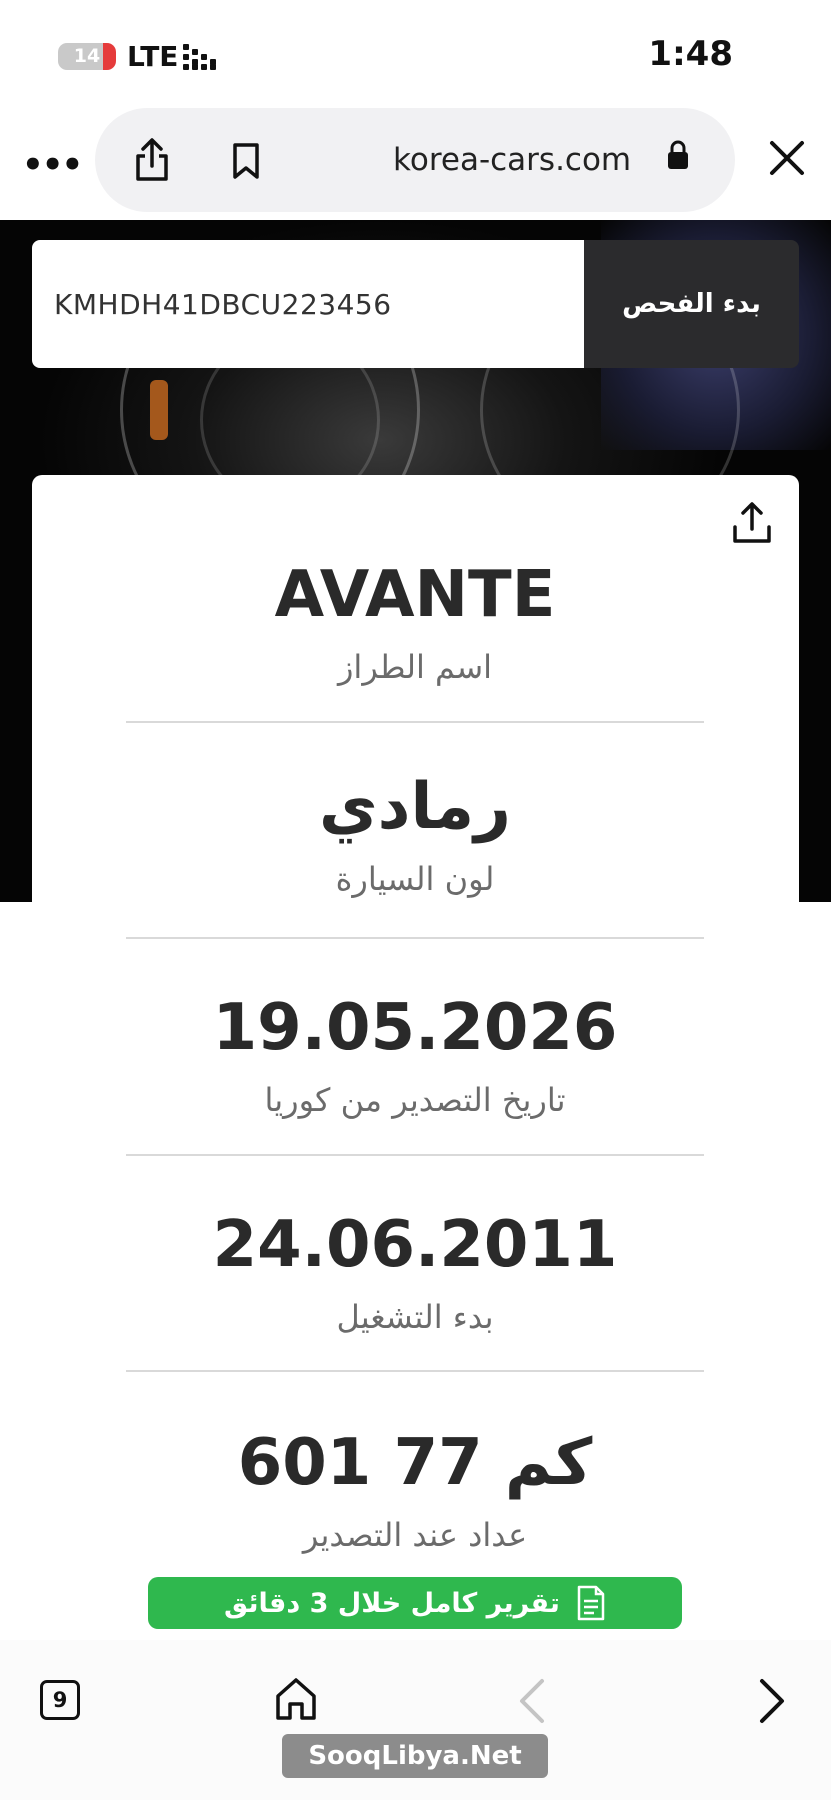  What do you see at coordinates (415, 1028) in the screenshot?
I see `export-date-value: 19.05.2026` at bounding box center [415, 1028].